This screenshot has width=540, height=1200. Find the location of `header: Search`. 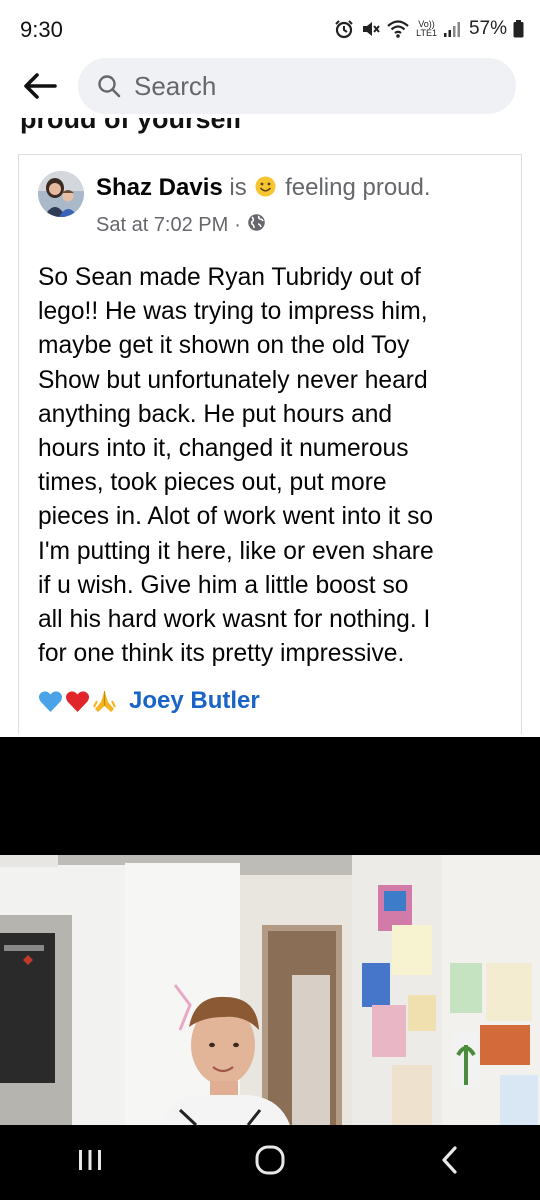

header: Search is located at coordinates (270, 89).